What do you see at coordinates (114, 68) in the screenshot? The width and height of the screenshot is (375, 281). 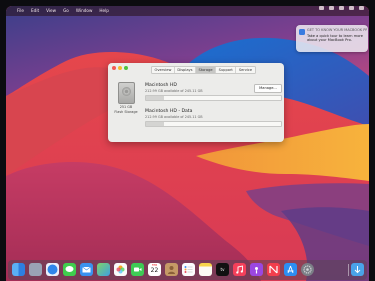 I see `close-button` at bounding box center [114, 68].